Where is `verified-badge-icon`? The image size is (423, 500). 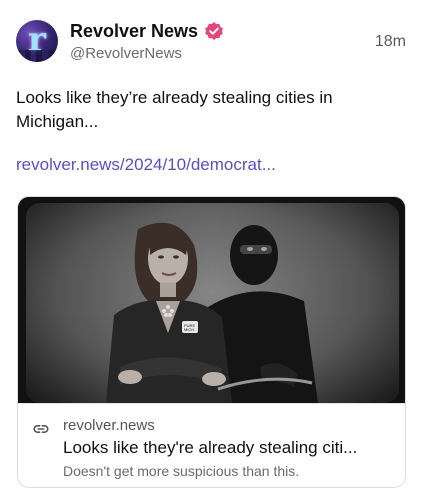
verified-badge-icon is located at coordinates (214, 31).